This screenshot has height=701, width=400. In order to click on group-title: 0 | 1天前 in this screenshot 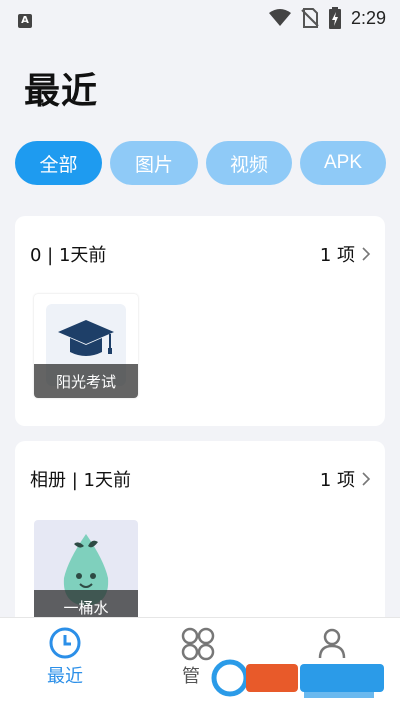, I will do `click(68, 255)`.